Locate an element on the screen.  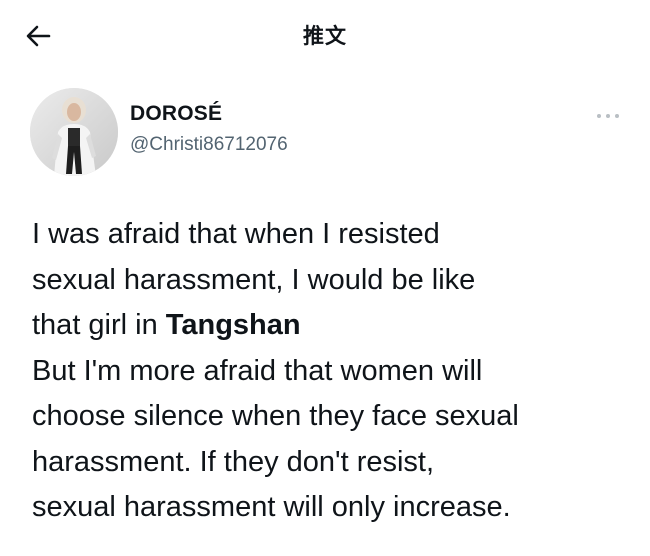
tweet-line: harassment. If they don't resist, is located at coordinates (233, 461).